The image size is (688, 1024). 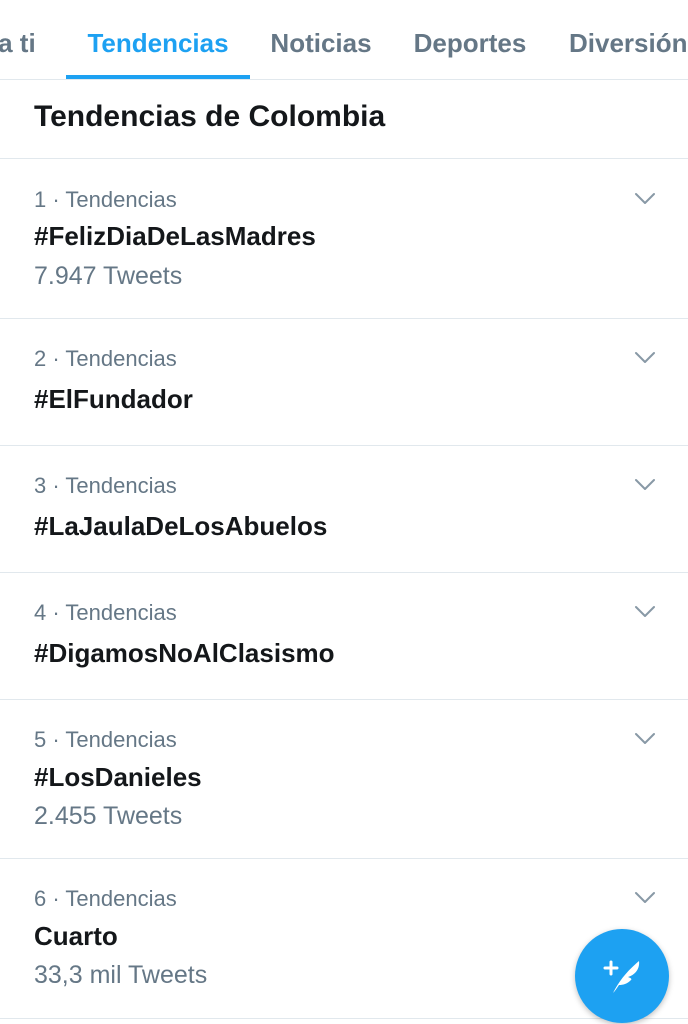 What do you see at coordinates (321, 39) in the screenshot?
I see `tab-news: Noticias` at bounding box center [321, 39].